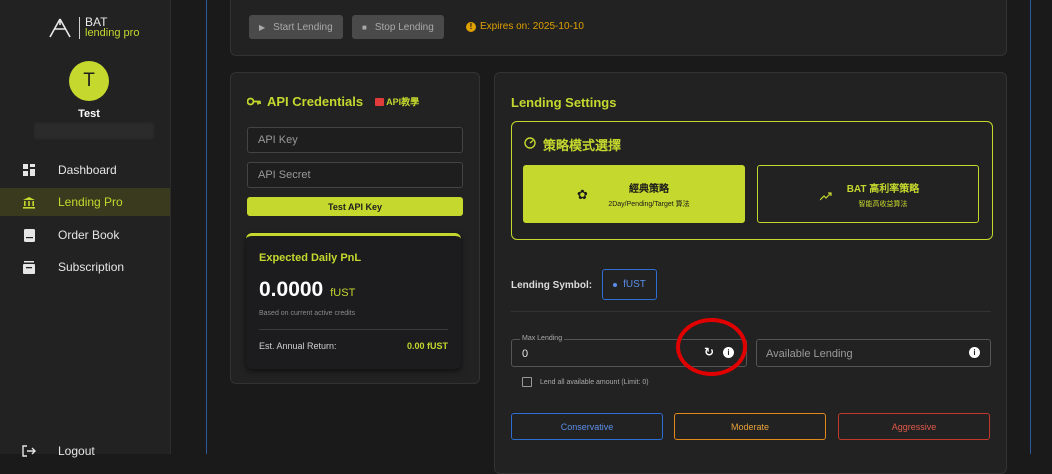 The image size is (1052, 474). Describe the element at coordinates (29, 235) in the screenshot. I see `book-icon` at that location.